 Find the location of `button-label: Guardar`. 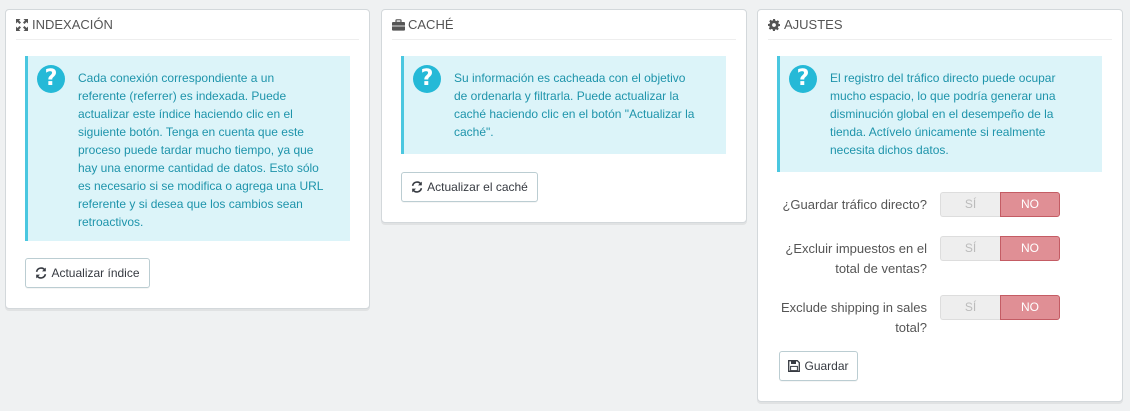

button-label: Guardar is located at coordinates (826, 366).